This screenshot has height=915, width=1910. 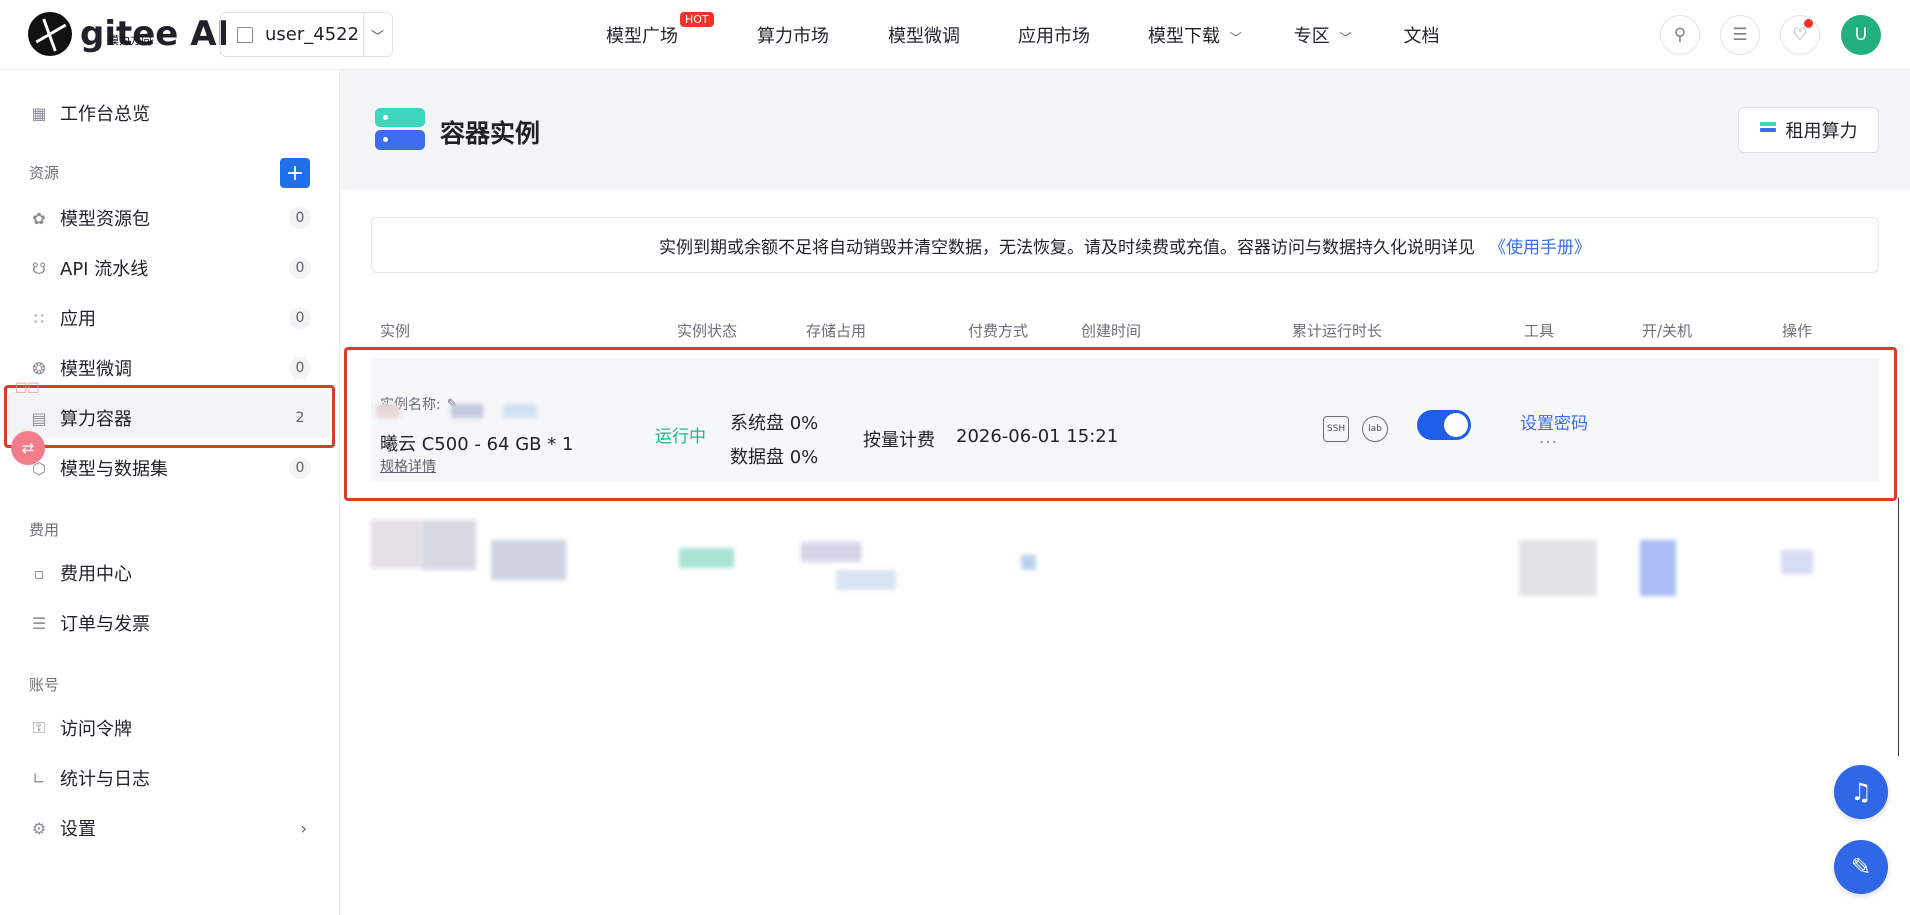 What do you see at coordinates (105, 779) in the screenshot?
I see `sidebar-item-label: 统计与日志` at bounding box center [105, 779].